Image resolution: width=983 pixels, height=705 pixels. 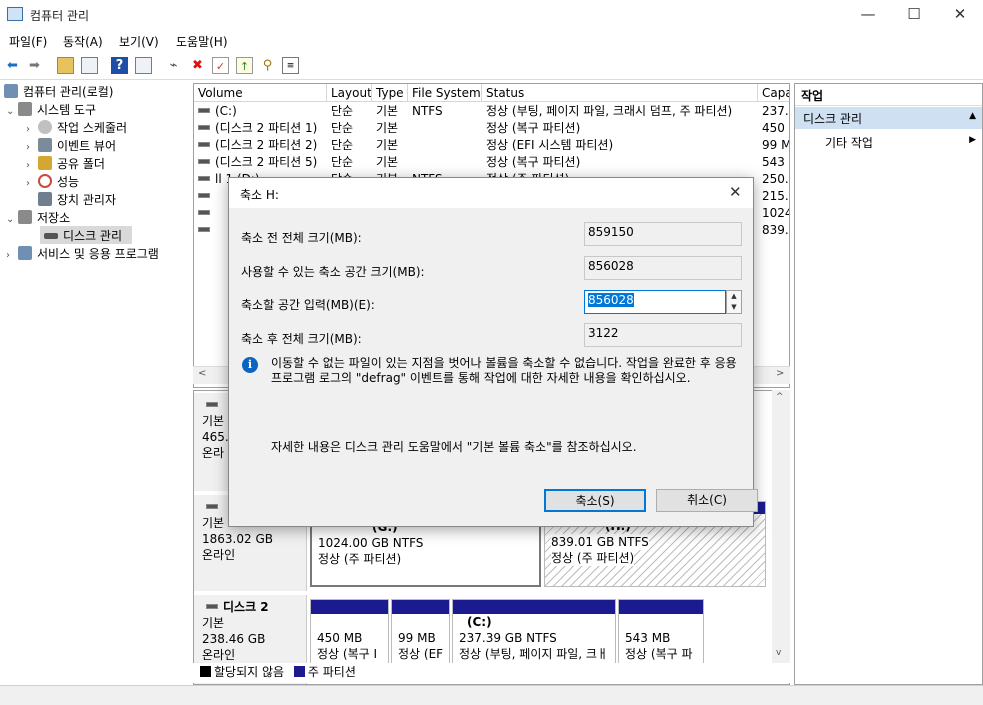 I want to click on up-folder-icon, so click(x=65, y=65).